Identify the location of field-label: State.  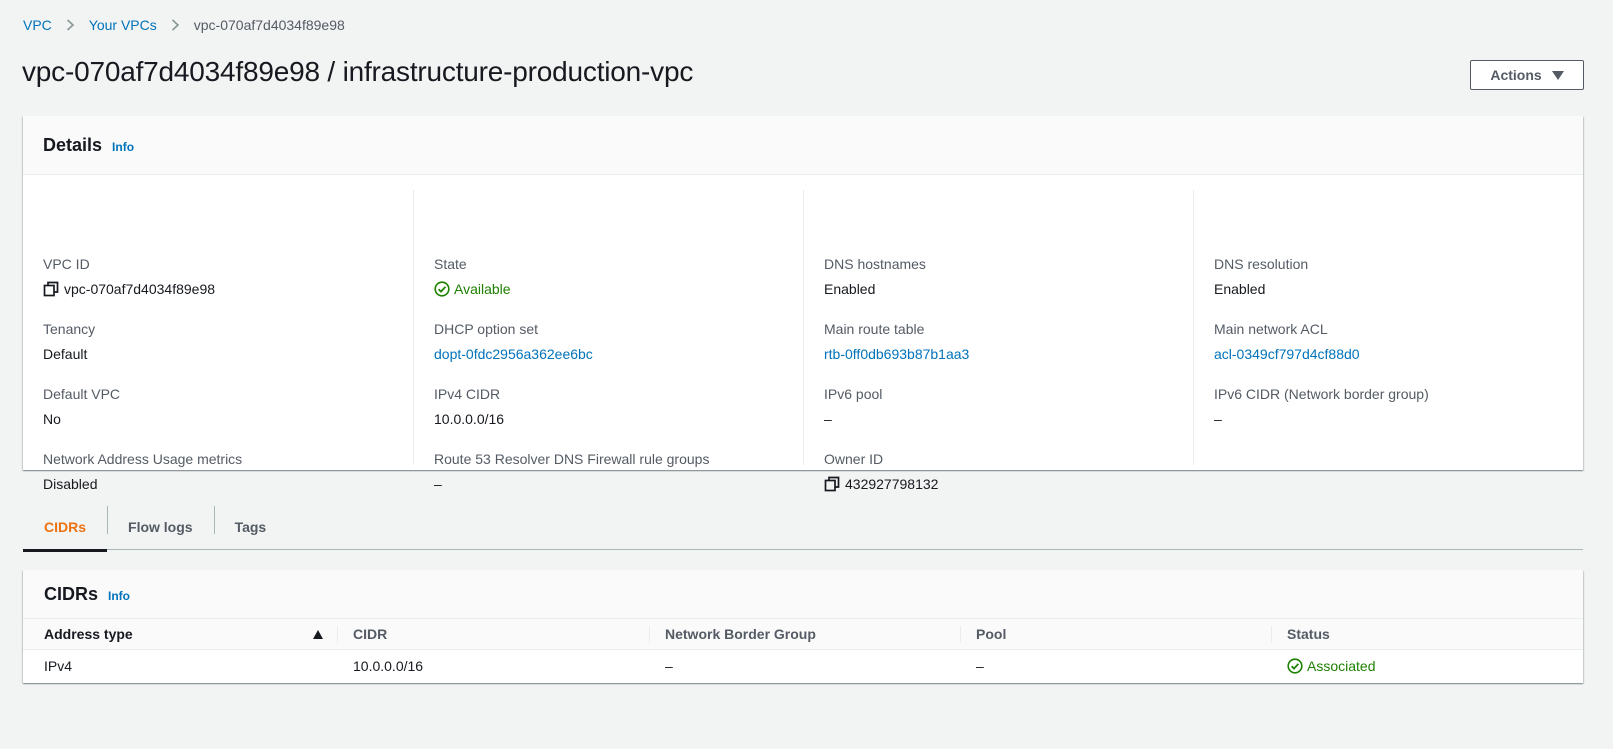
(450, 264).